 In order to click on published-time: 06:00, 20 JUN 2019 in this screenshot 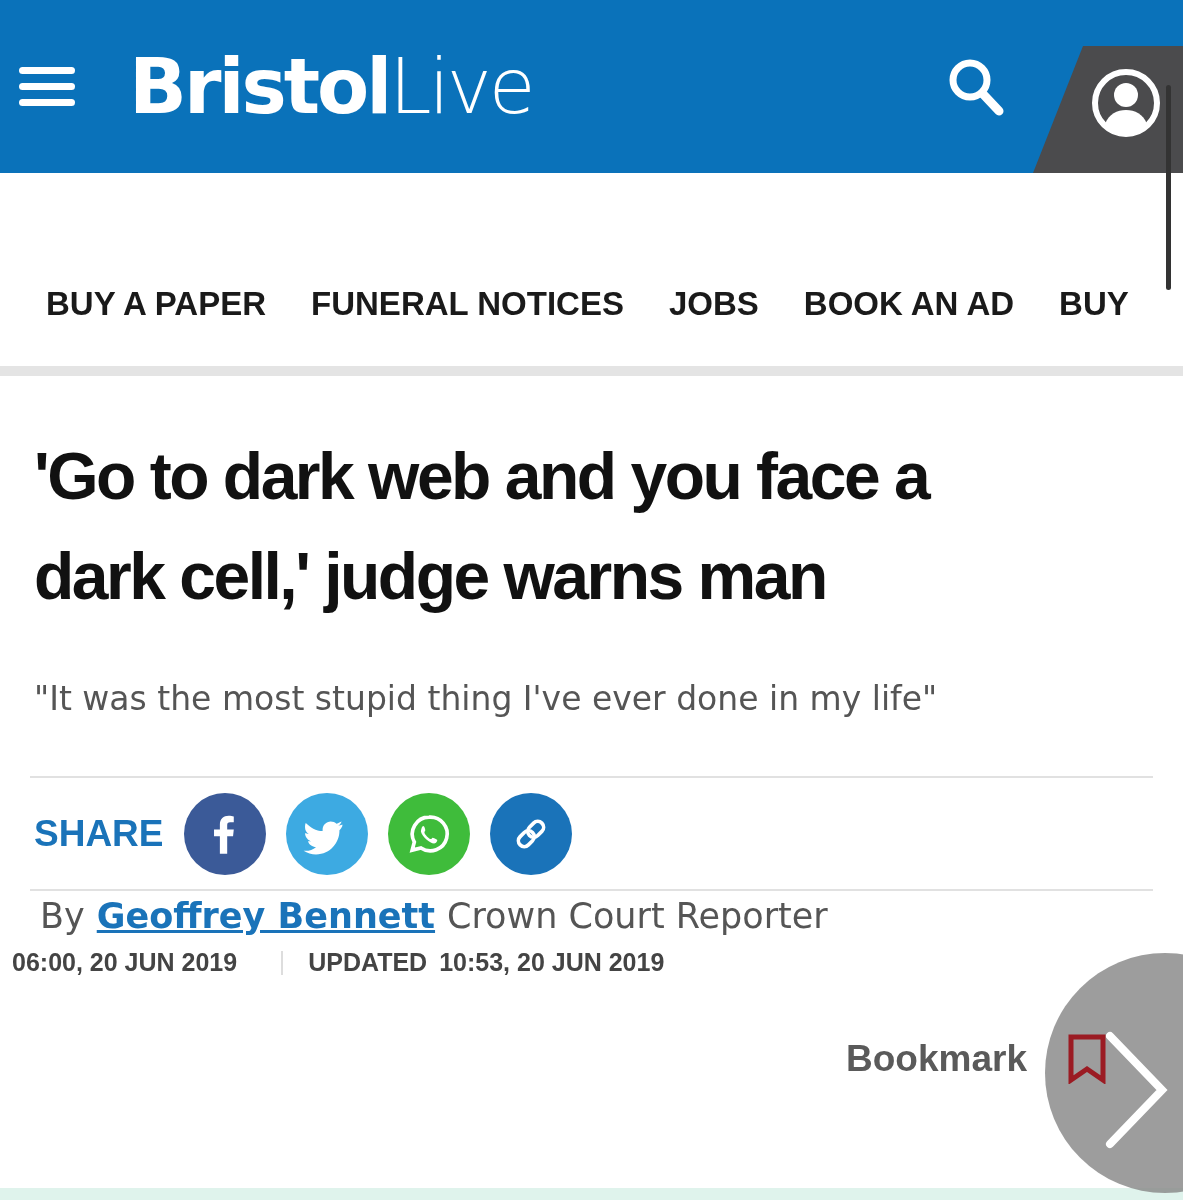, I will do `click(125, 962)`.